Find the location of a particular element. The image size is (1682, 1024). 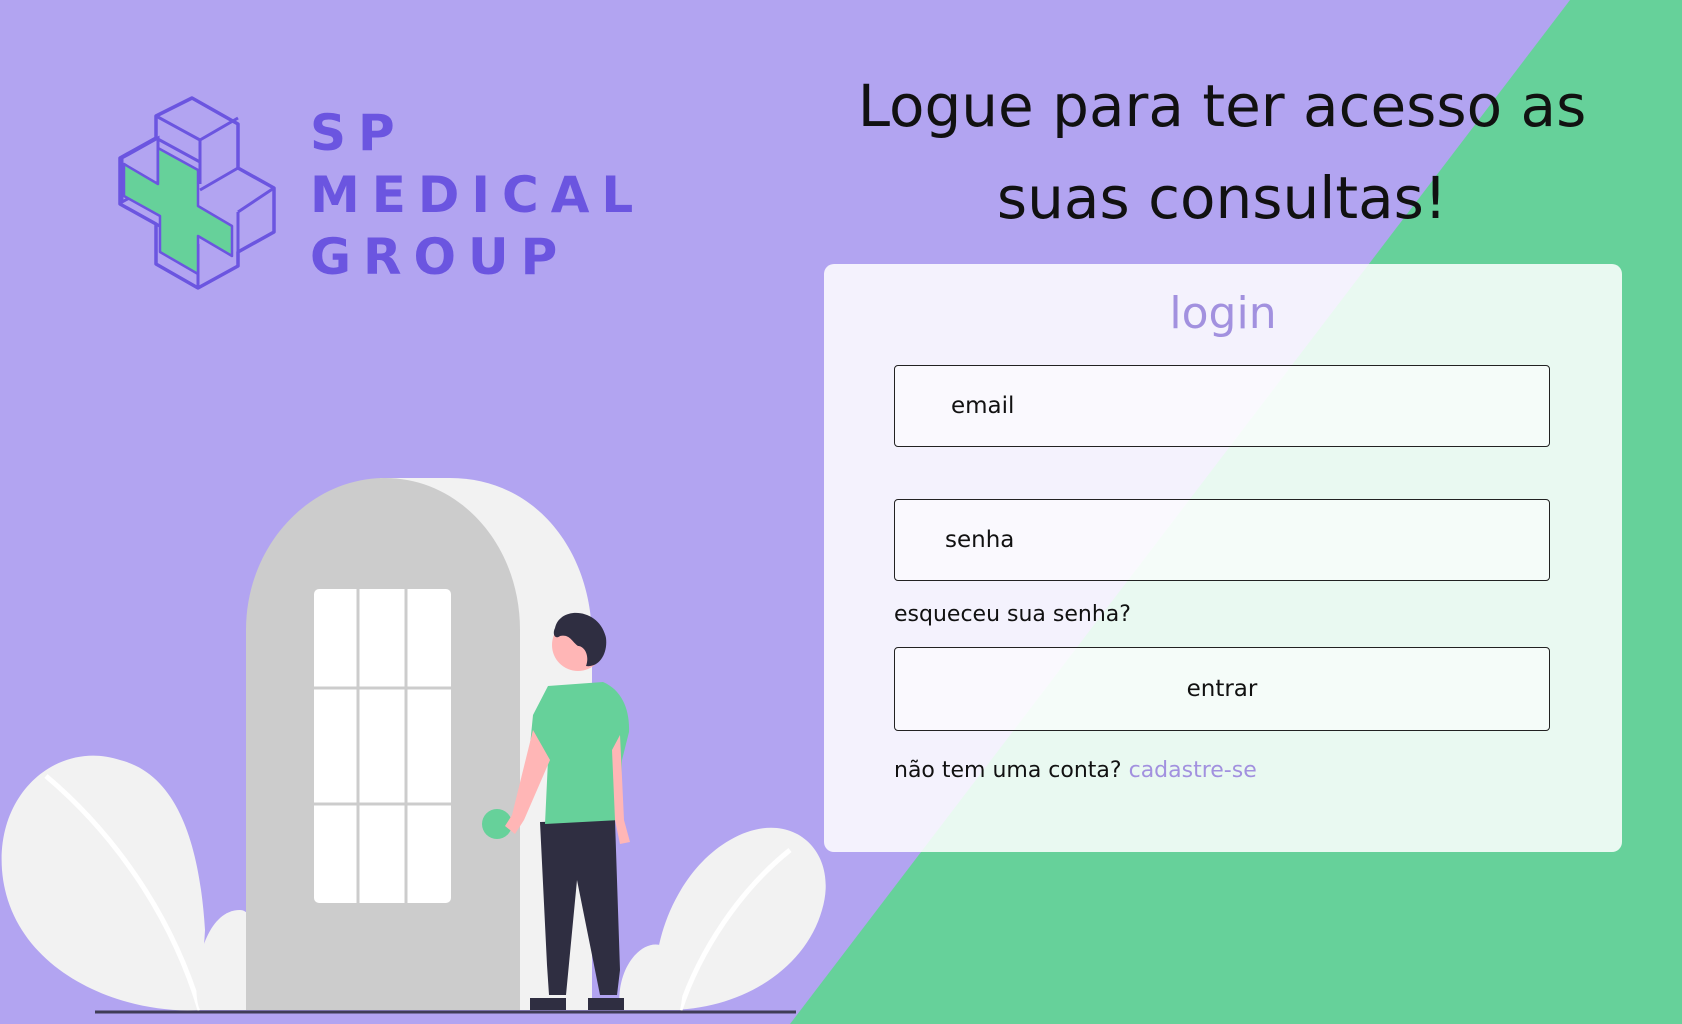

plant-left is located at coordinates (103, 883).